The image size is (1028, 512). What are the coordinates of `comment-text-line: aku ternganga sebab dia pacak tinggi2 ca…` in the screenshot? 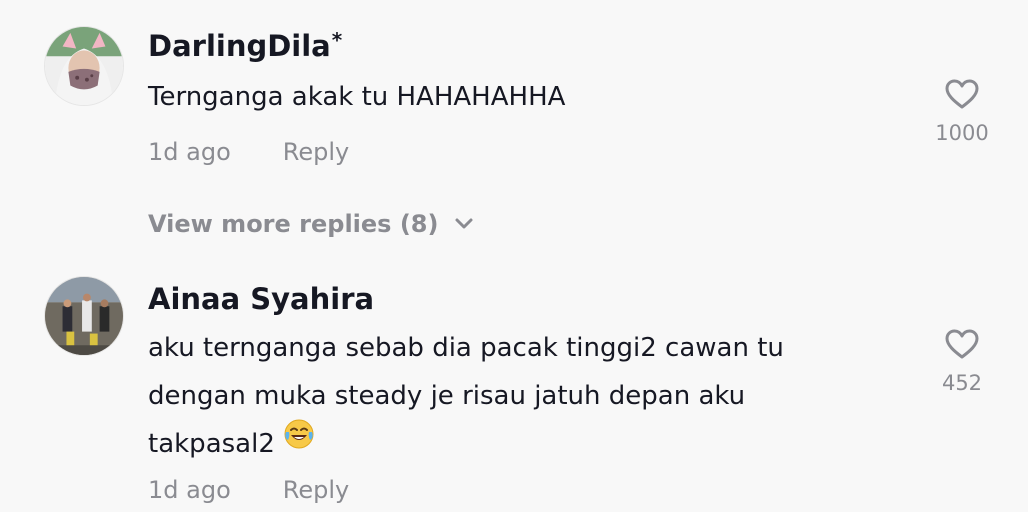 It's located at (466, 348).